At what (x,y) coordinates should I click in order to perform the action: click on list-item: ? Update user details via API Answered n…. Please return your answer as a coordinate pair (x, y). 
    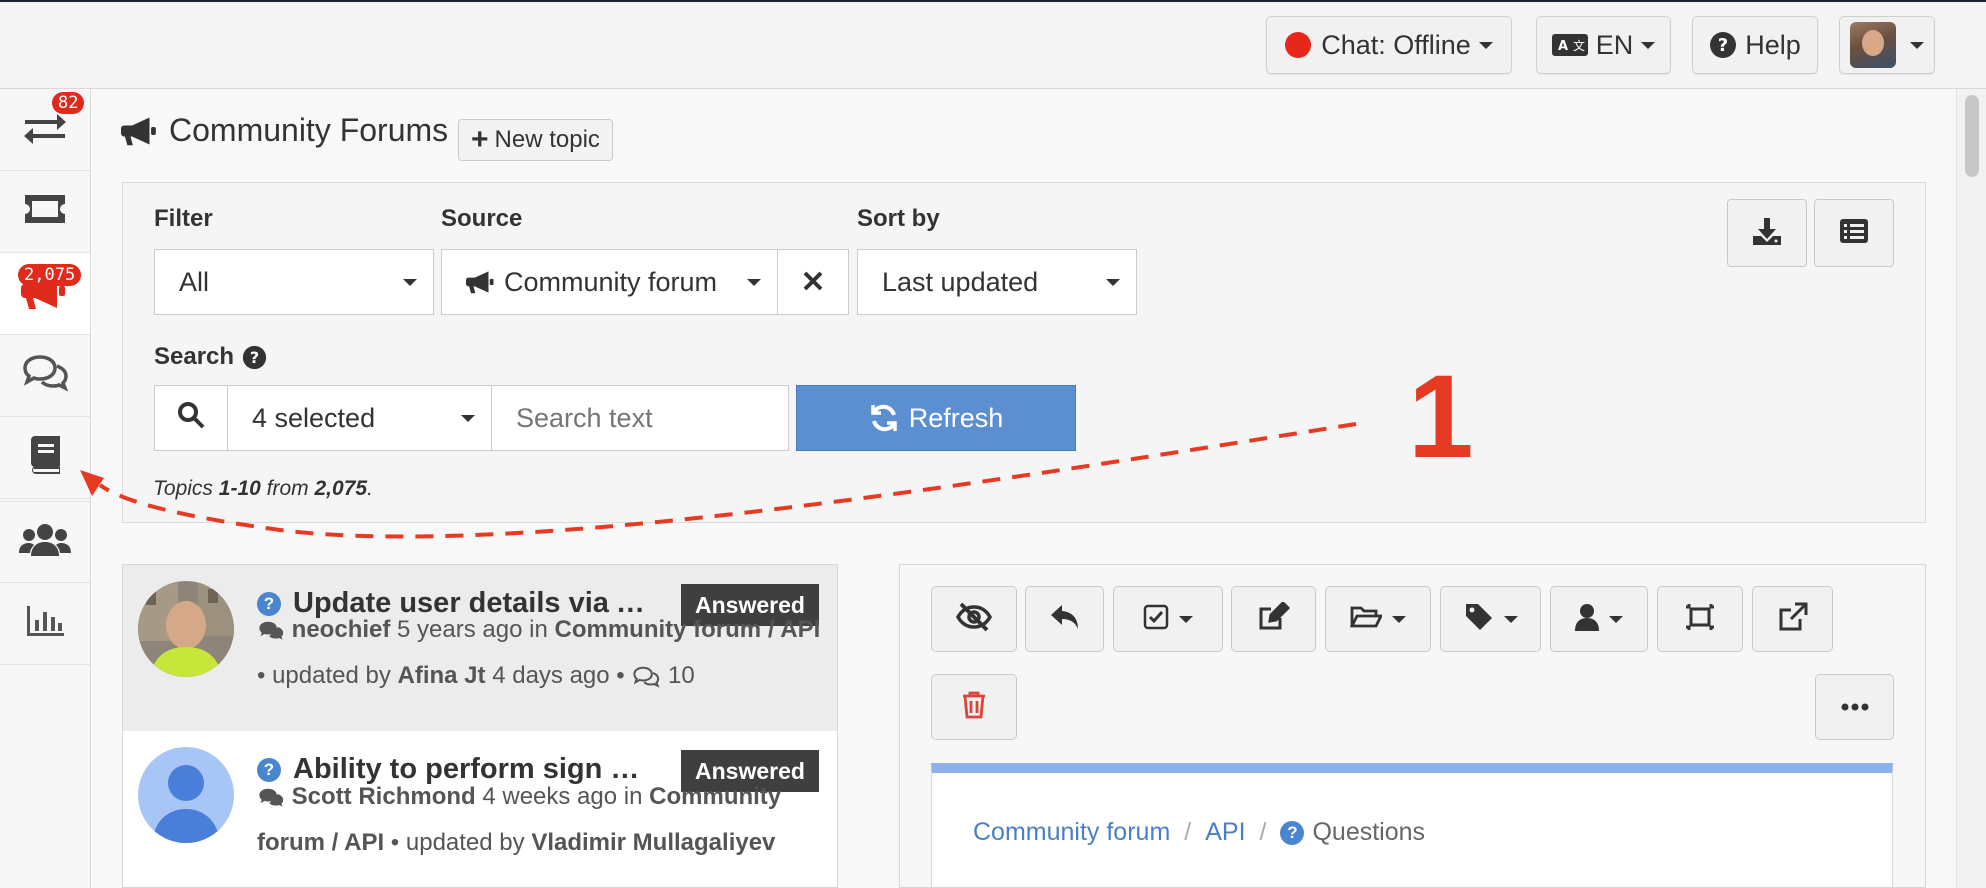
    Looking at the image, I should click on (480, 648).